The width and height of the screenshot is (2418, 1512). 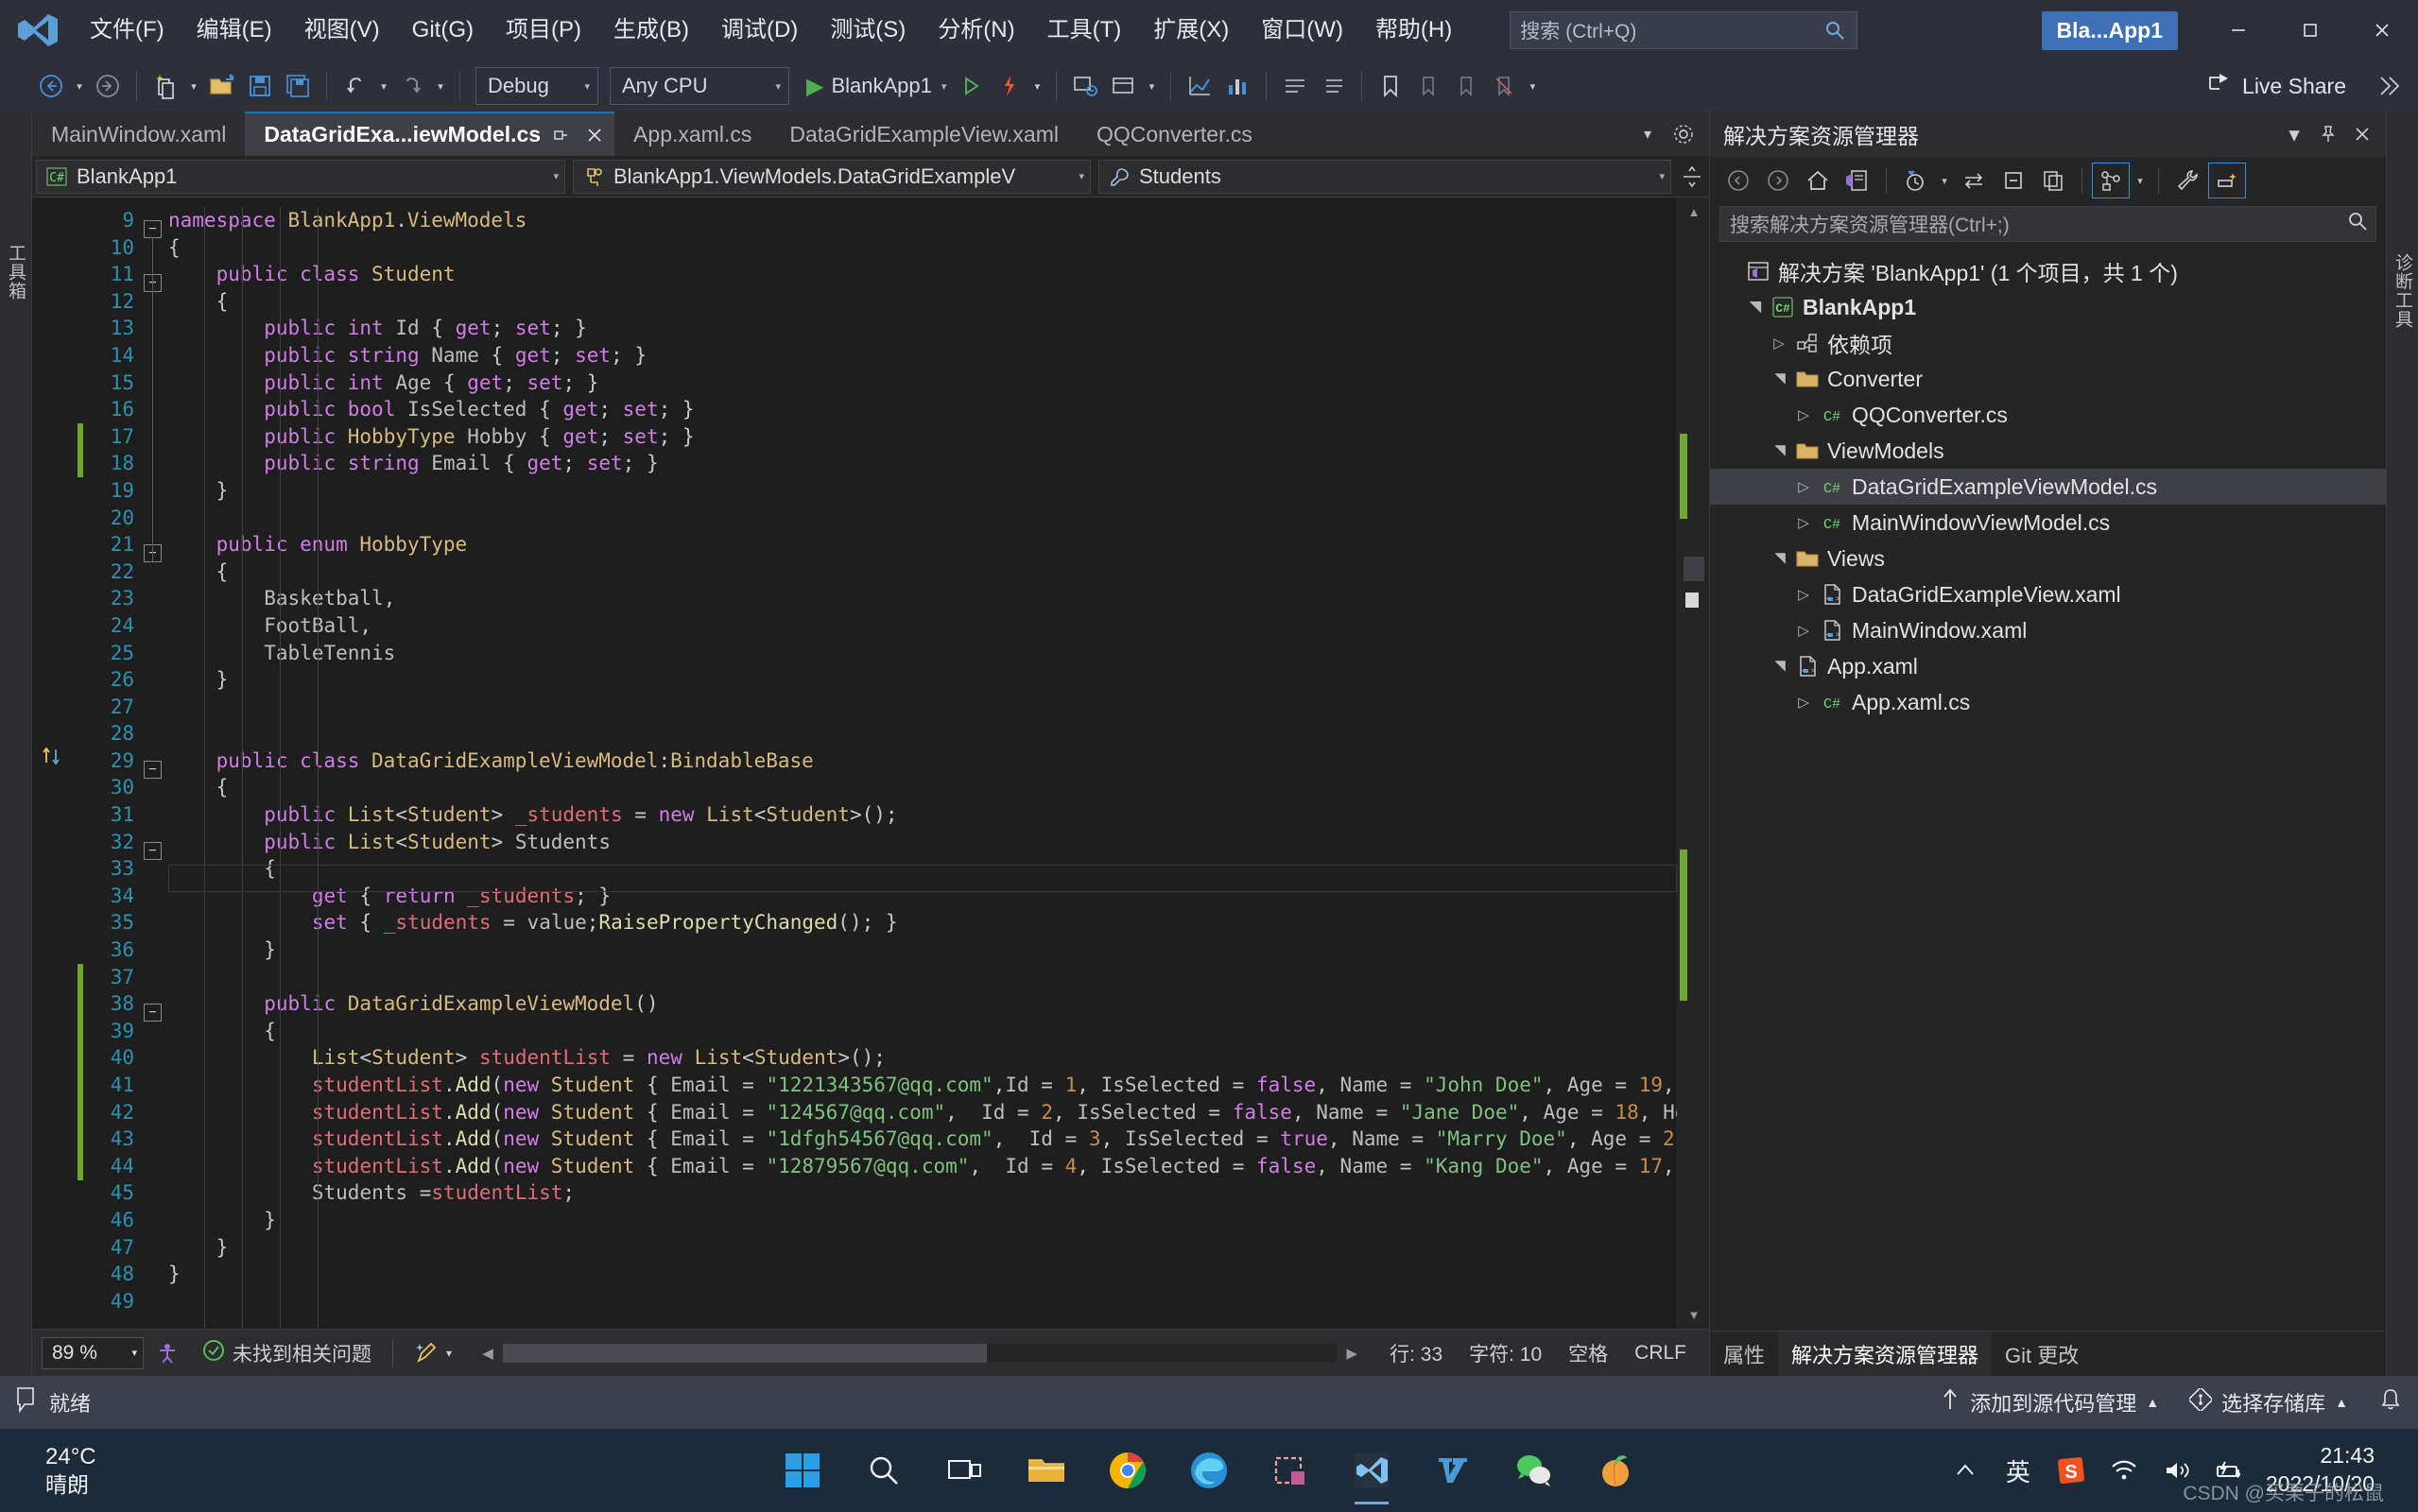 I want to click on solution-tree-item: ▷ < > DataGridExampleView.xaml, so click(x=2048, y=594).